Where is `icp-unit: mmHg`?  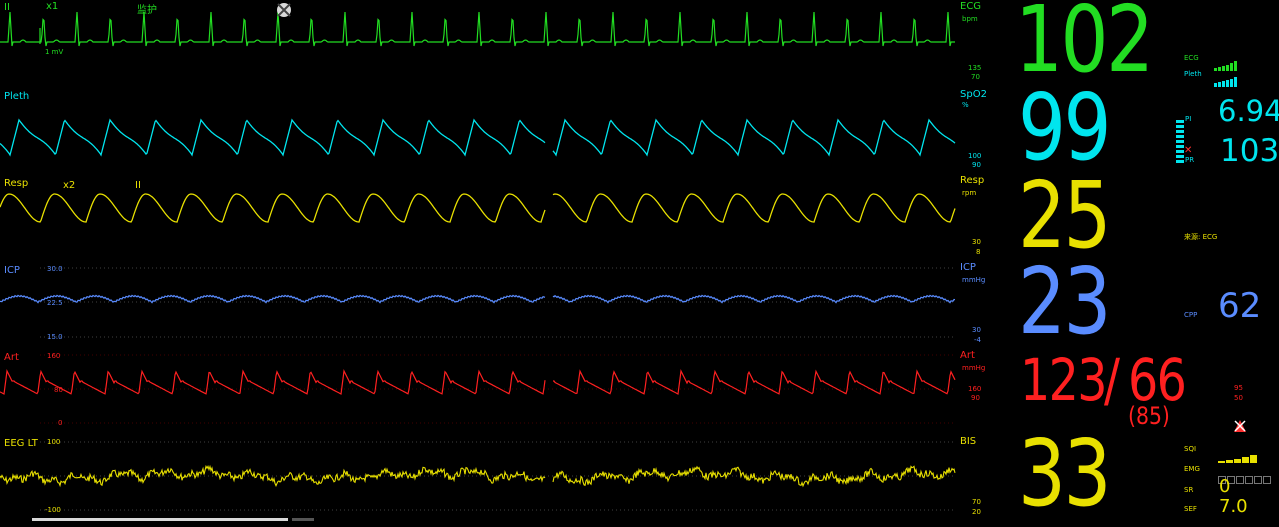
icp-unit: mmHg is located at coordinates (974, 280).